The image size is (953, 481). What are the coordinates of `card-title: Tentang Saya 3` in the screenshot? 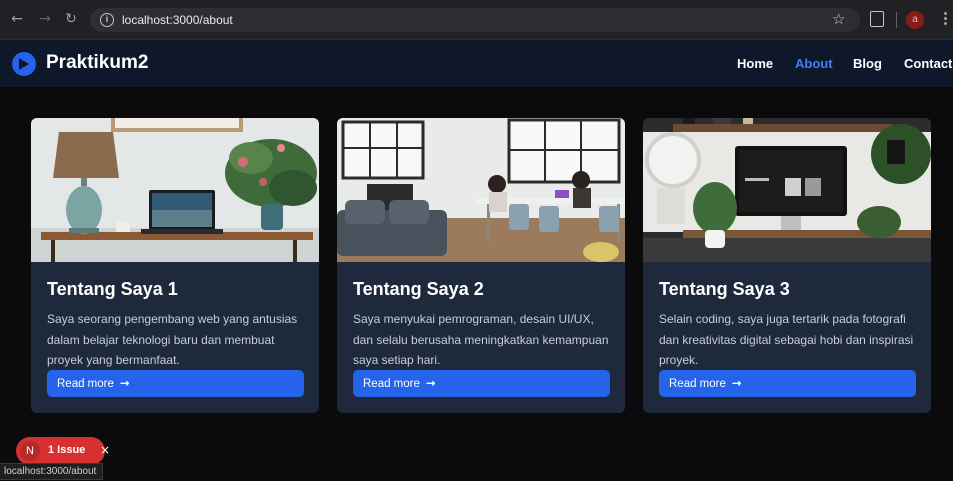 It's located at (724, 289).